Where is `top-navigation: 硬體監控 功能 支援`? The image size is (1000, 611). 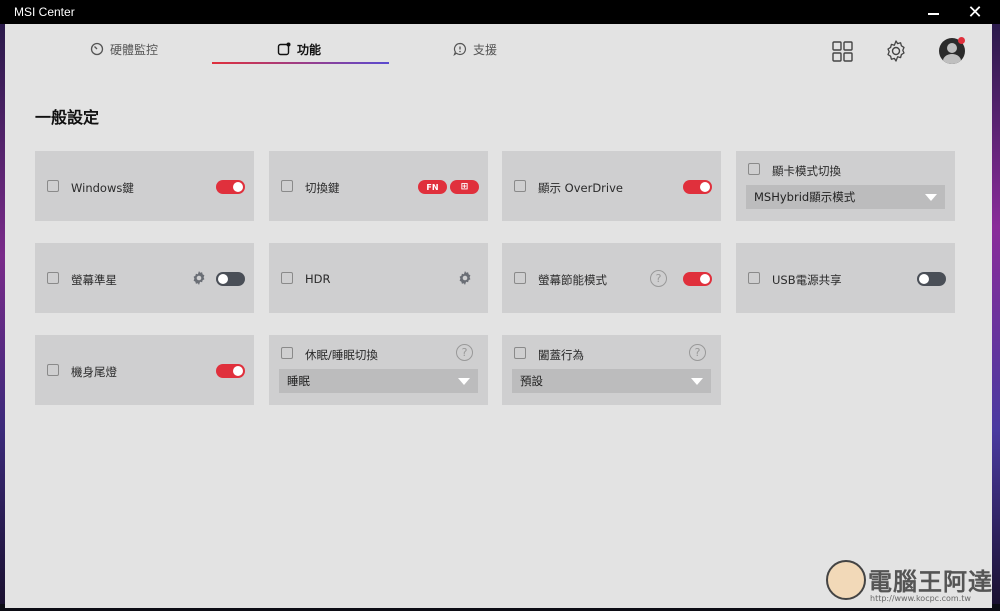
top-navigation: 硬體監控 功能 支援 is located at coordinates (498, 46).